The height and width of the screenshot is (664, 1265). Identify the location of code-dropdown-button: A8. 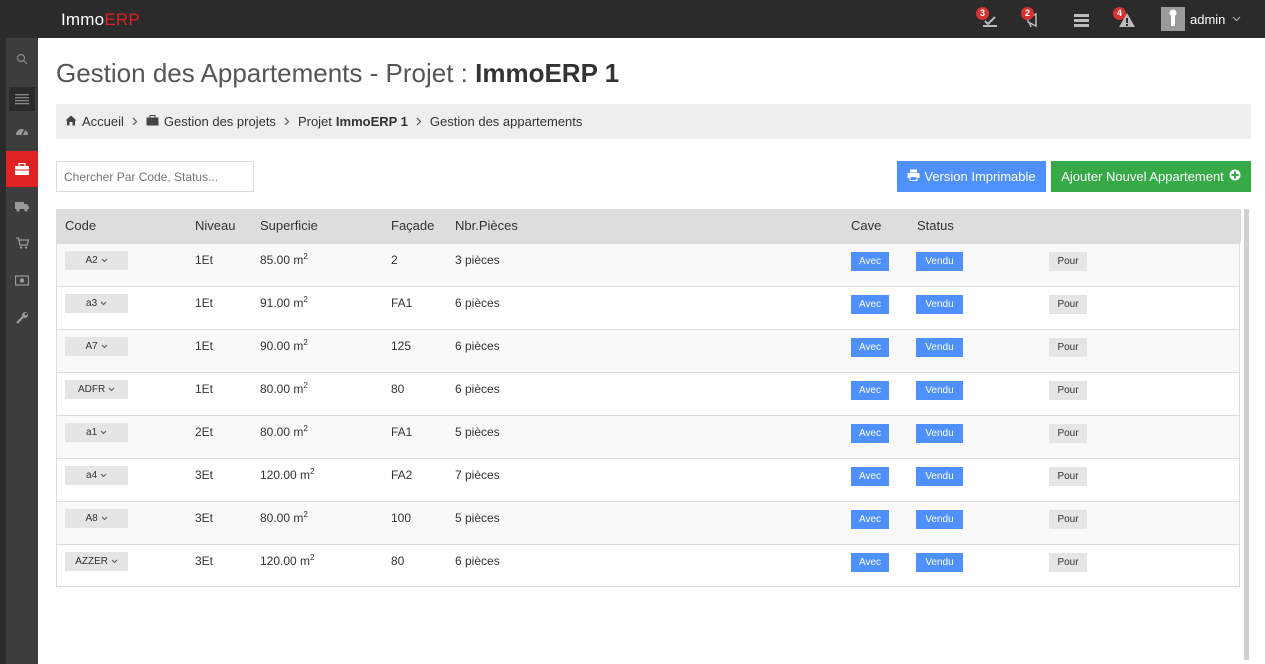
(96, 518).